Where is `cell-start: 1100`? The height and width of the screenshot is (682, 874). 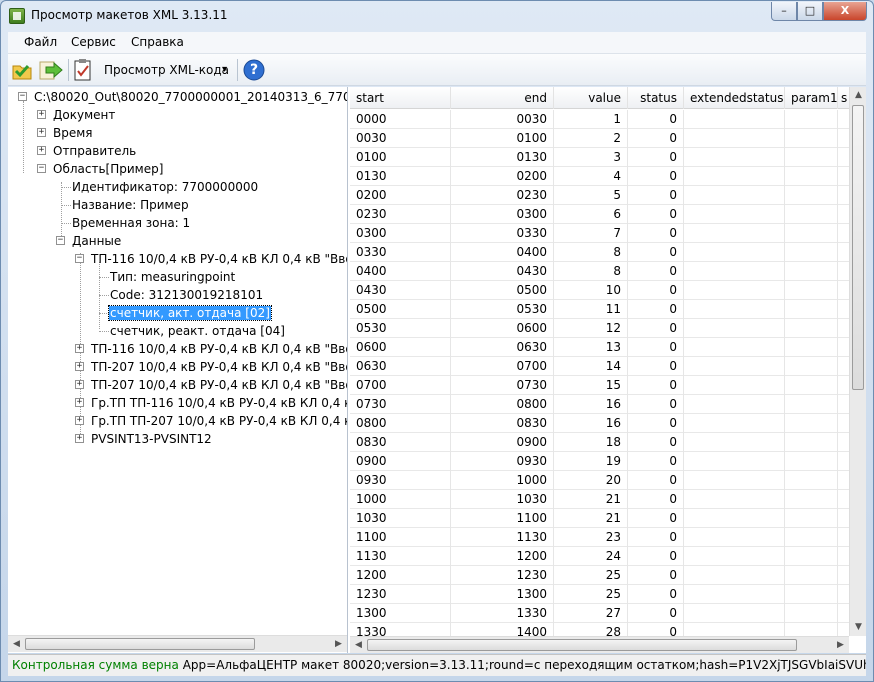
cell-start: 1100 is located at coordinates (400, 537).